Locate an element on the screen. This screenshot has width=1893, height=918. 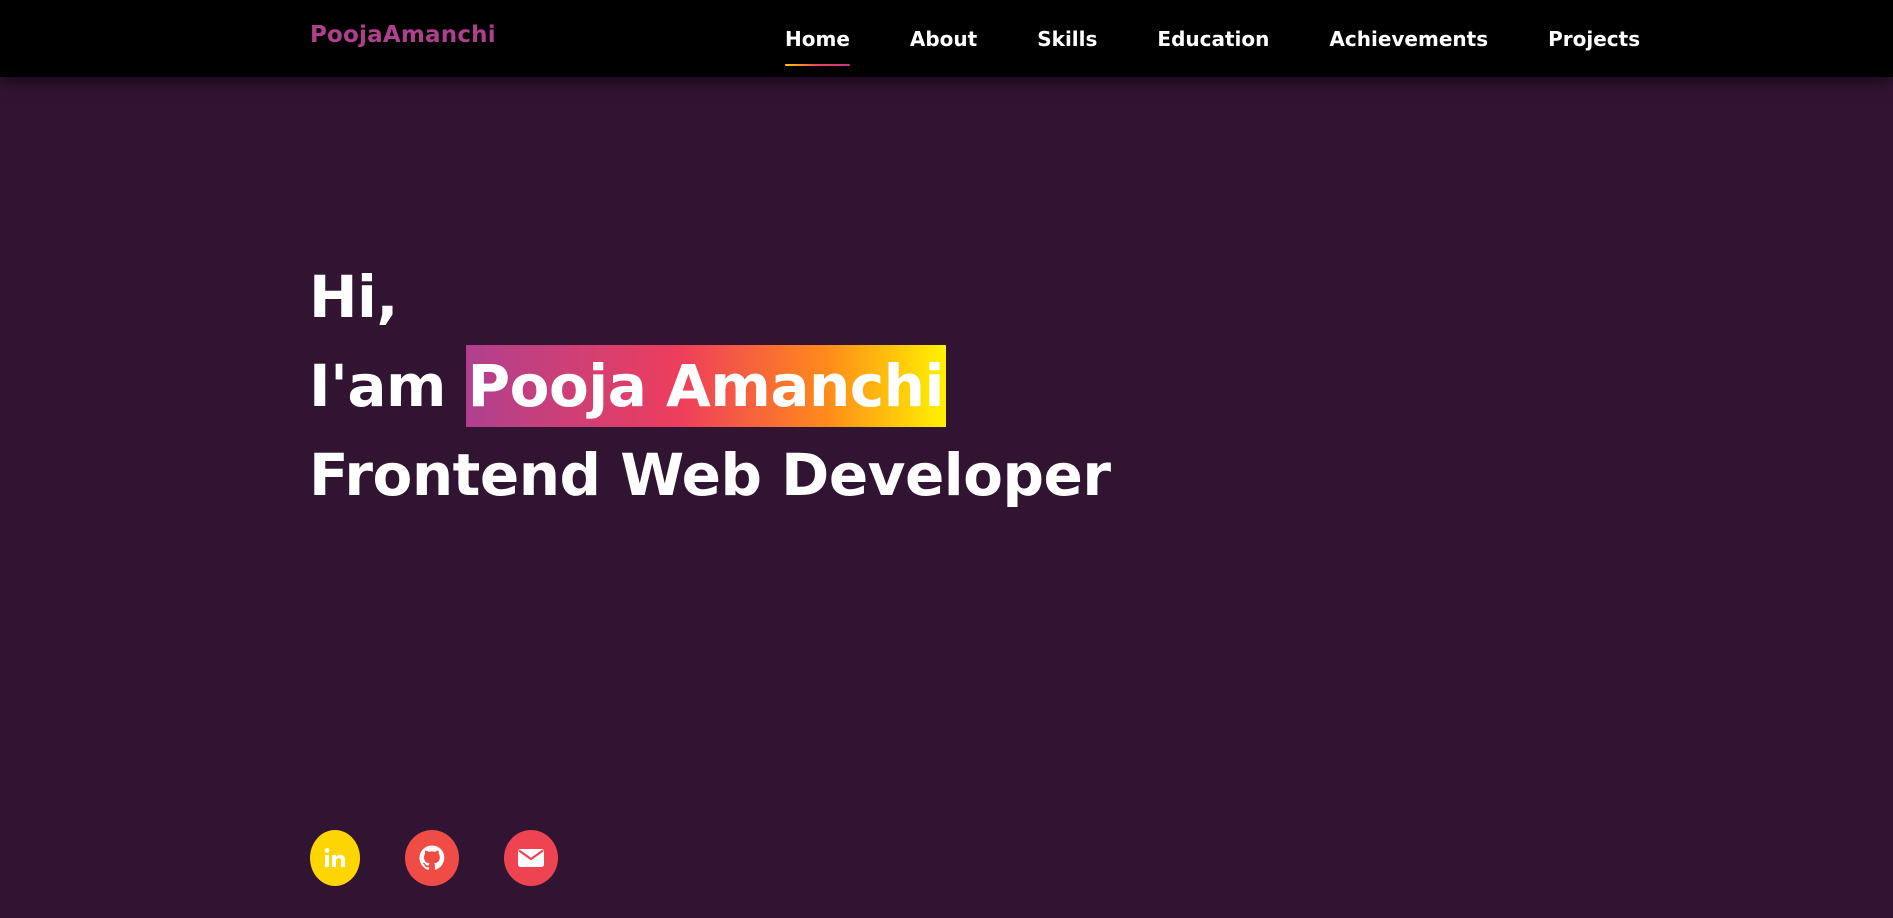
nav-link-home: Home is located at coordinates (817, 47).